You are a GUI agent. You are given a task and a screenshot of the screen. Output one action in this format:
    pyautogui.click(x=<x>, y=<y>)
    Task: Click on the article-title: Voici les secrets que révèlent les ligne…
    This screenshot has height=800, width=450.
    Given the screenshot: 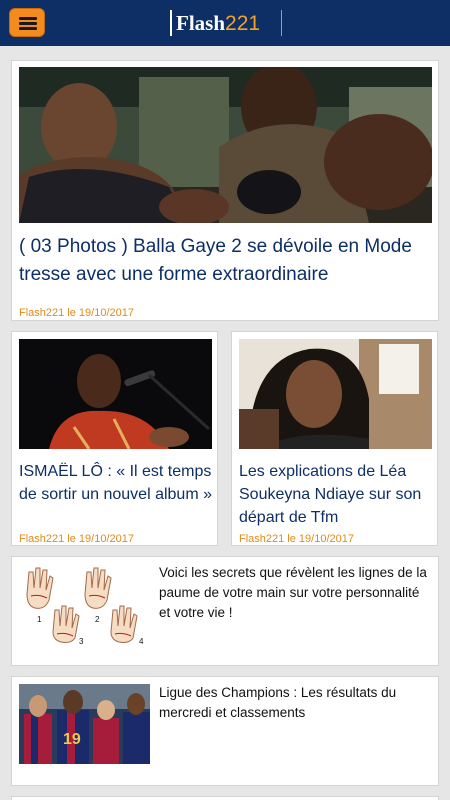 What is the action you would take?
    pyautogui.click(x=295, y=593)
    